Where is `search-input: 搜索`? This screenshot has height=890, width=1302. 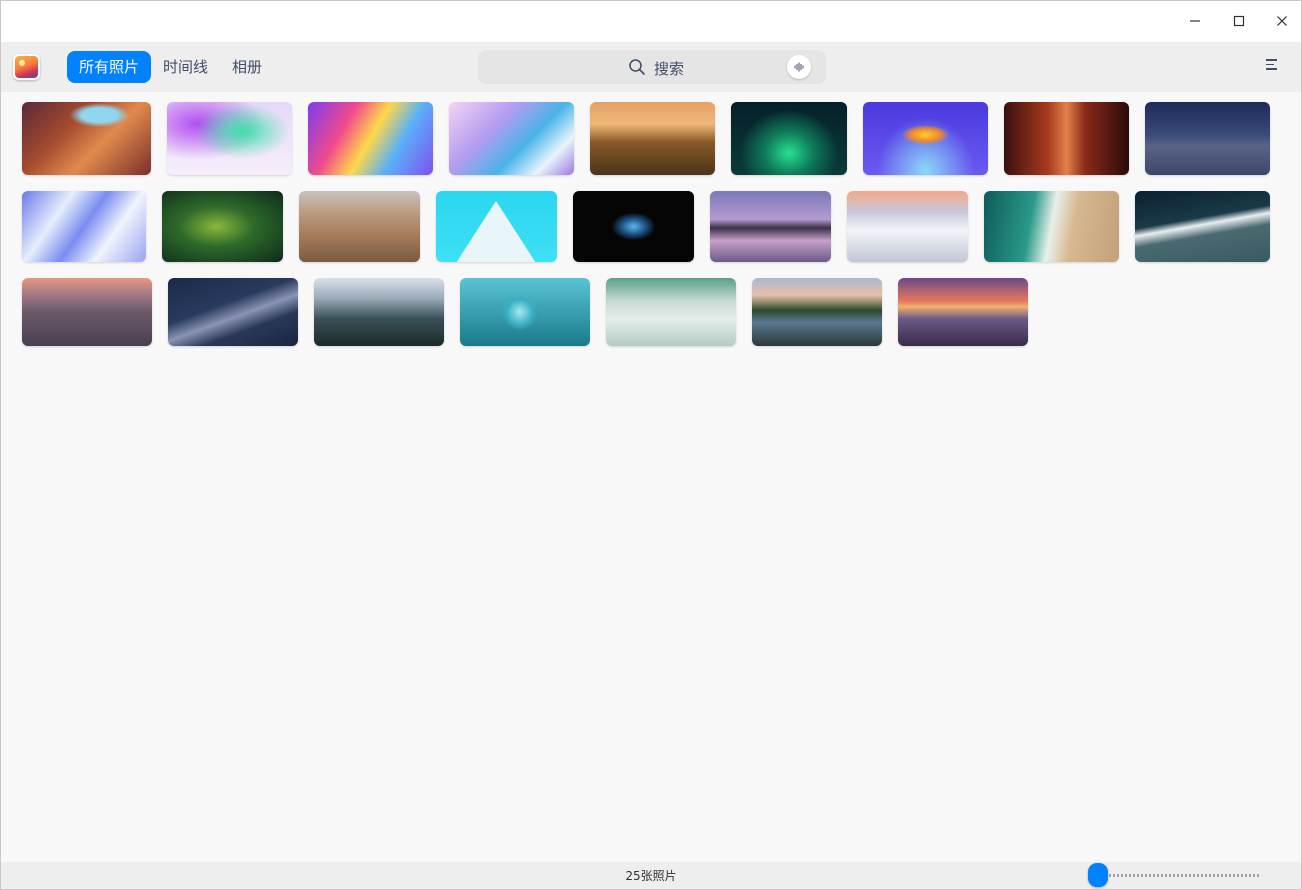 search-input: 搜索 is located at coordinates (652, 67).